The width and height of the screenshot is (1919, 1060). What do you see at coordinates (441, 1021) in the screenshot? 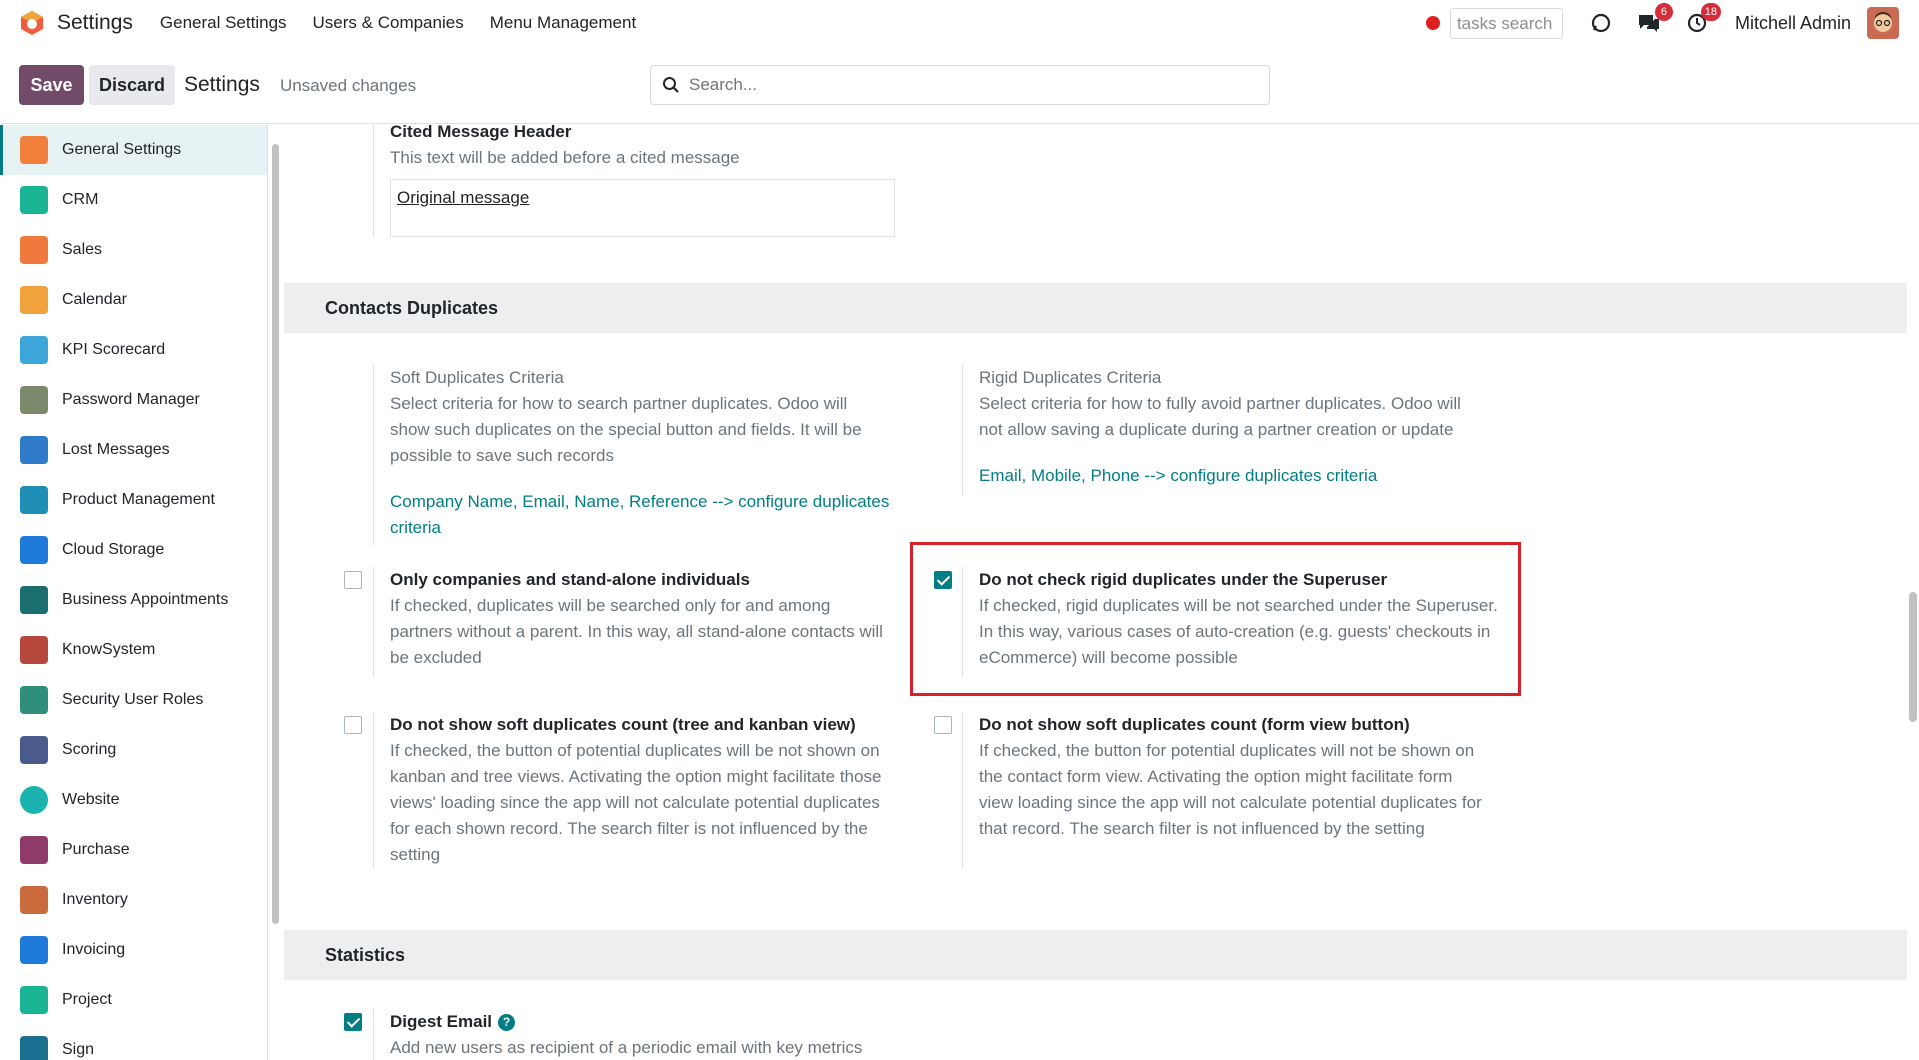
I see `digest-email-label: Digest Email` at bounding box center [441, 1021].